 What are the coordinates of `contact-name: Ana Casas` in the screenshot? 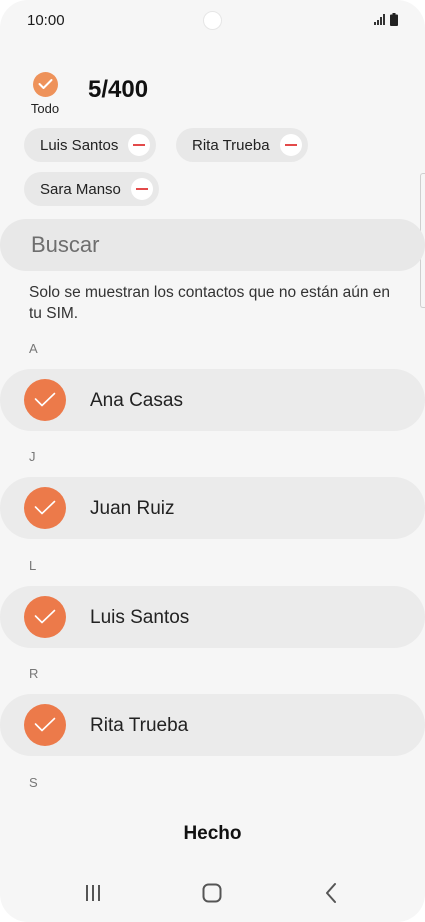 It's located at (136, 400).